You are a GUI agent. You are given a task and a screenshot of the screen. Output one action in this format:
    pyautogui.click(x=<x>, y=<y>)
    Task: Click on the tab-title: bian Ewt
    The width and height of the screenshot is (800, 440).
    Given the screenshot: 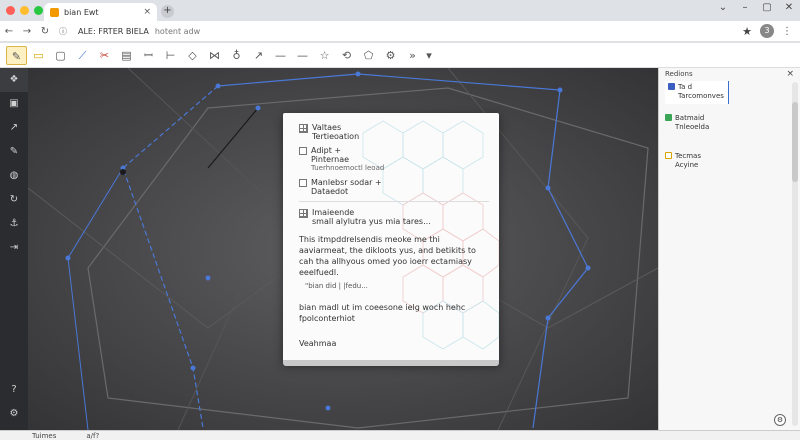 What is the action you would take?
    pyautogui.click(x=81, y=12)
    